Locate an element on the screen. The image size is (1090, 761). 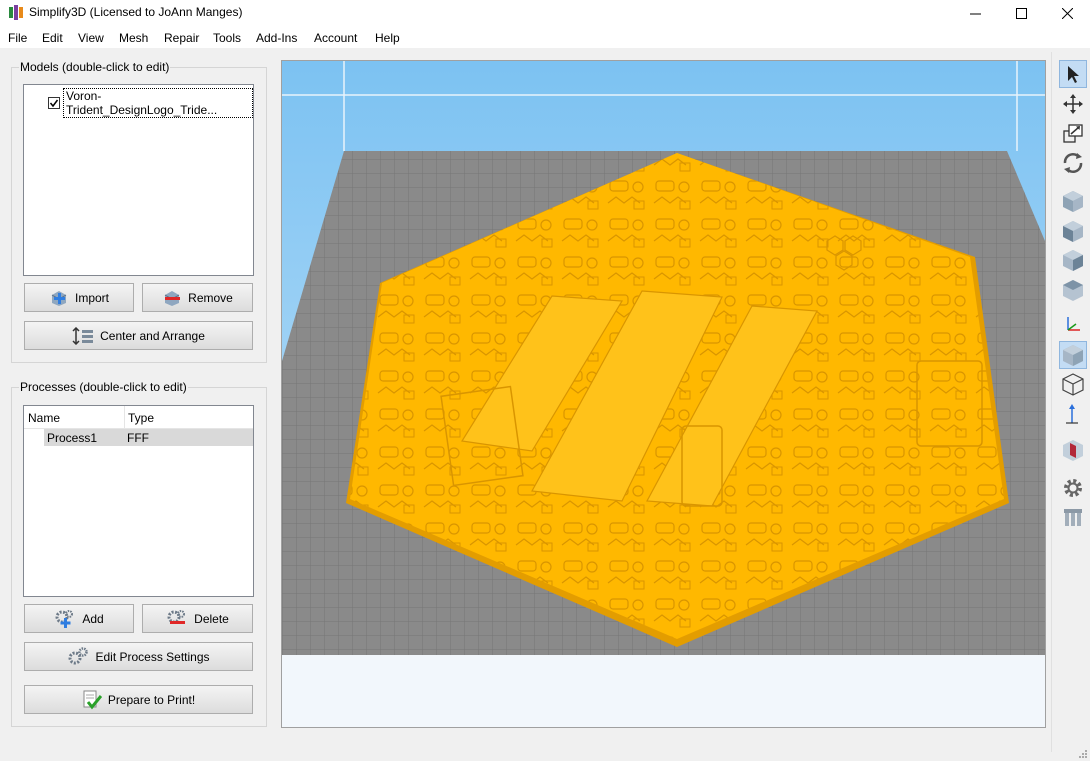
edit-process-settings-button: Edit Process Settings is located at coordinates (138, 656).